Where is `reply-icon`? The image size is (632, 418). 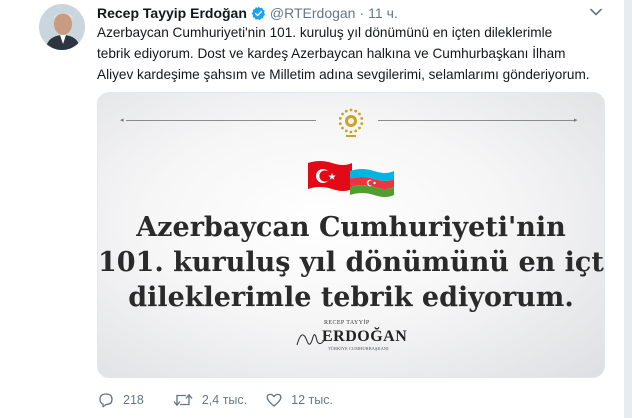 reply-icon is located at coordinates (106, 400).